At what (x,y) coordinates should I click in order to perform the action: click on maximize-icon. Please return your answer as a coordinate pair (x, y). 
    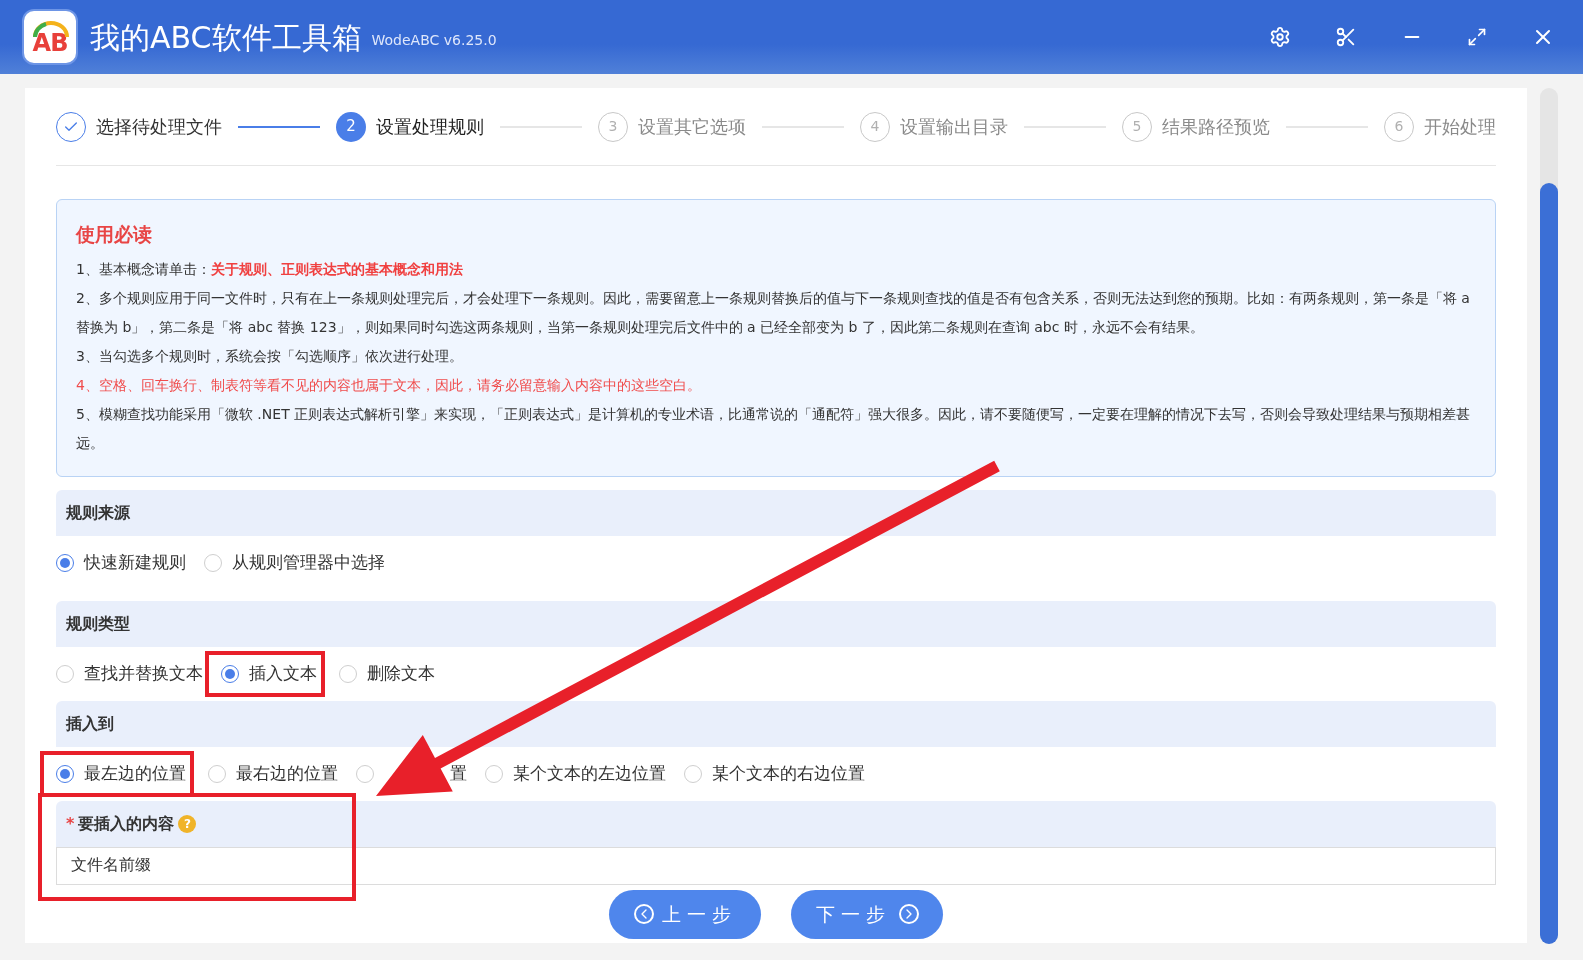
    Looking at the image, I should click on (1477, 37).